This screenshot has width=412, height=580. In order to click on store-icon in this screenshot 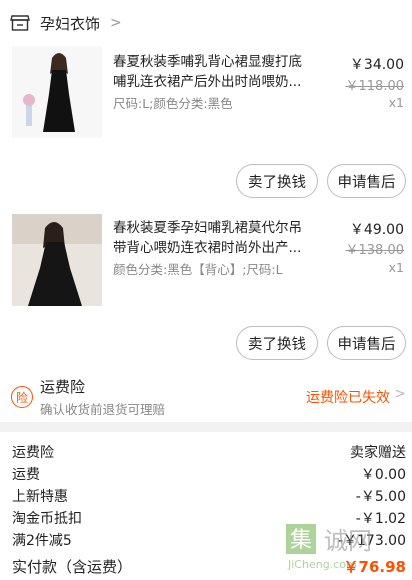, I will do `click(20, 23)`.